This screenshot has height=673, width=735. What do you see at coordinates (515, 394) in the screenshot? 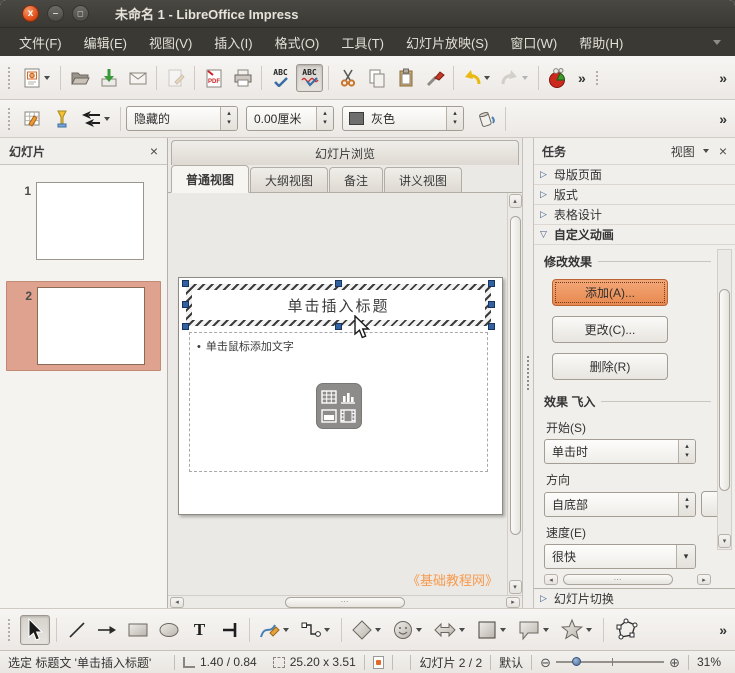
I see `scrollbar-track` at bounding box center [515, 394].